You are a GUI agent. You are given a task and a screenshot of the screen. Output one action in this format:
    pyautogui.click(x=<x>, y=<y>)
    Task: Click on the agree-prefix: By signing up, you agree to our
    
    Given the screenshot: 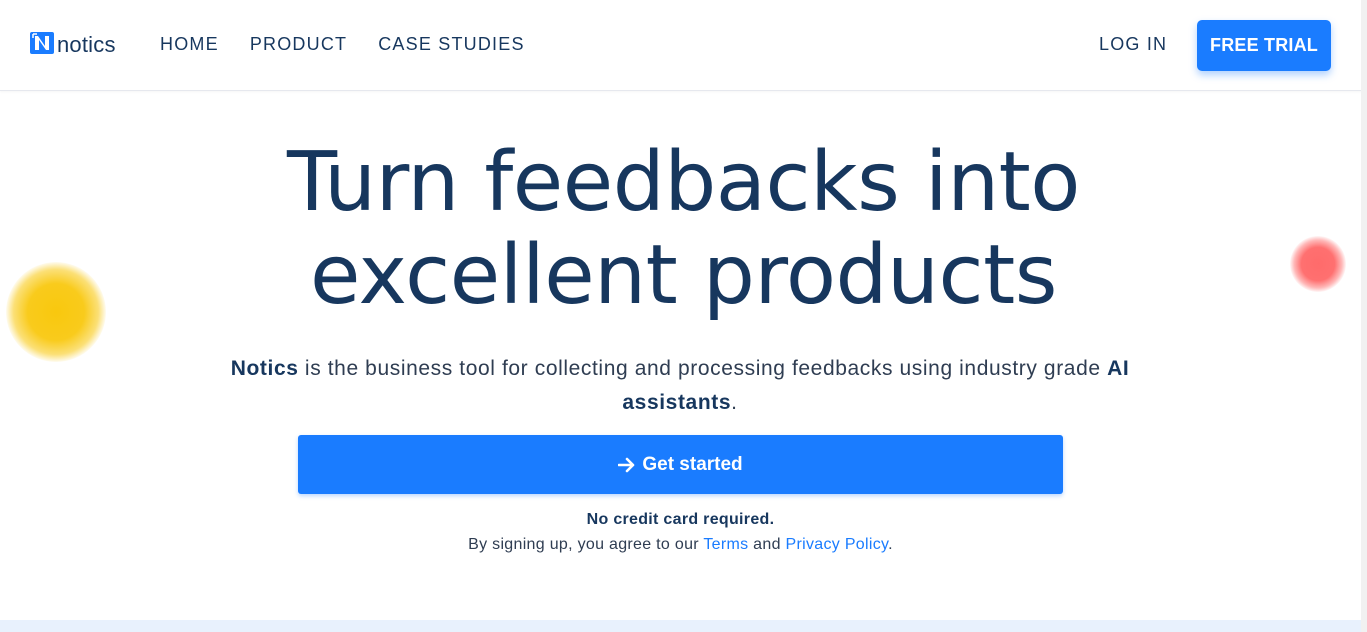 What is the action you would take?
    pyautogui.click(x=586, y=544)
    